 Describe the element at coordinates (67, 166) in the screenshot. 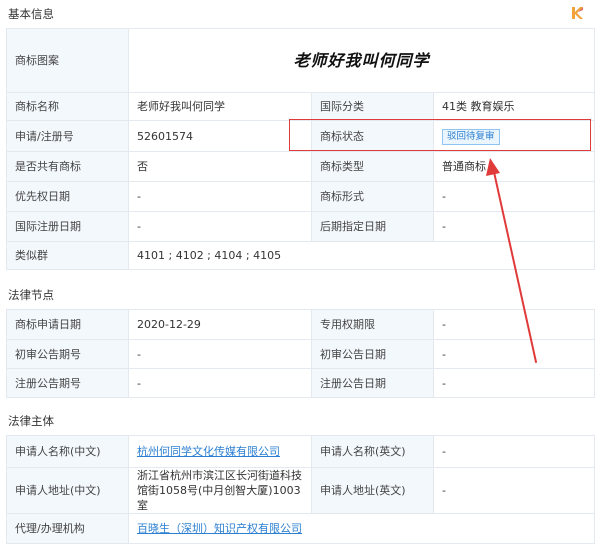

I see `shared-tm-label: 是否共有商标` at that location.